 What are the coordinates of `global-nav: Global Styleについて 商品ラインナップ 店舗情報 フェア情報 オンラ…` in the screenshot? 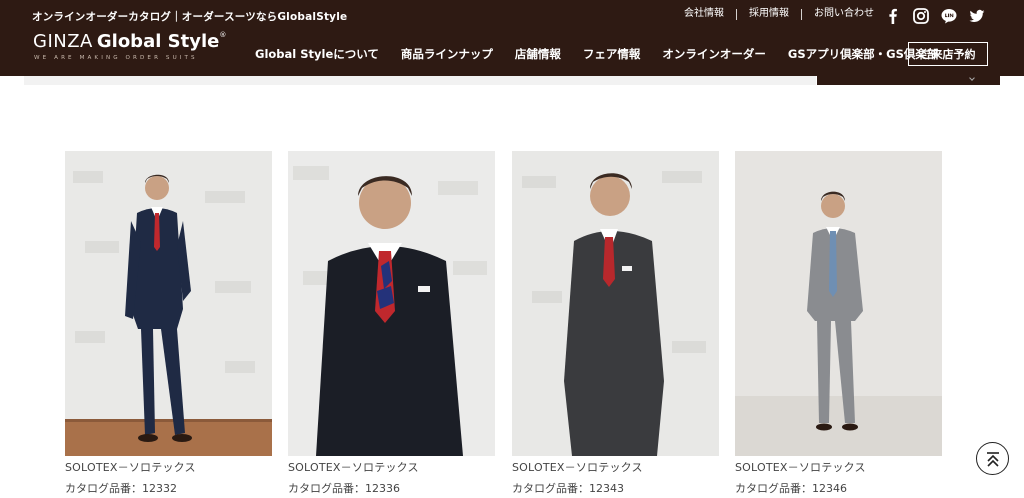 It's located at (607, 54).